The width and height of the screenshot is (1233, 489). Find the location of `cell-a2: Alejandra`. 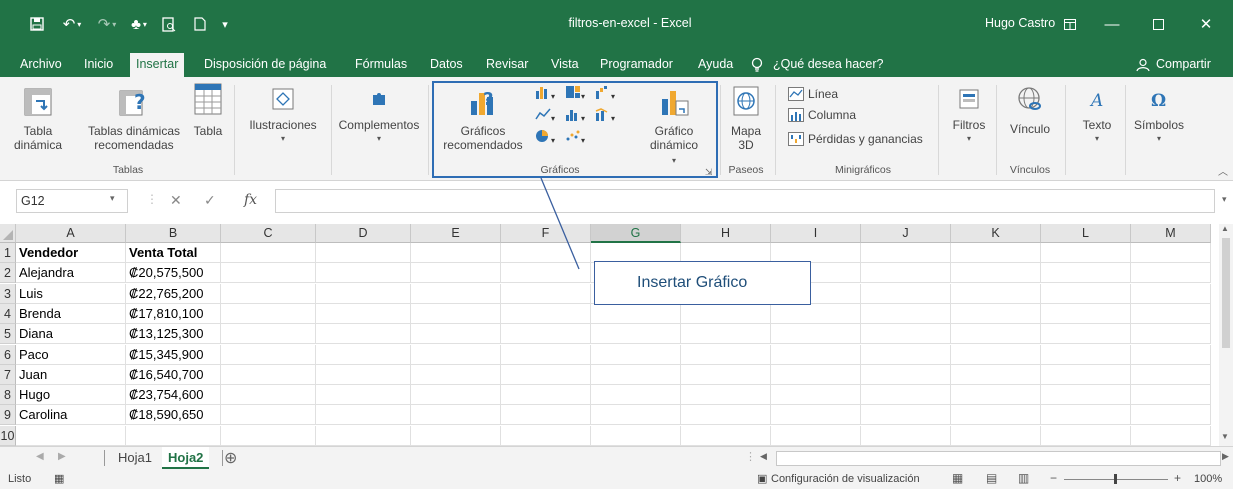

cell-a2: Alejandra is located at coordinates (71, 273).